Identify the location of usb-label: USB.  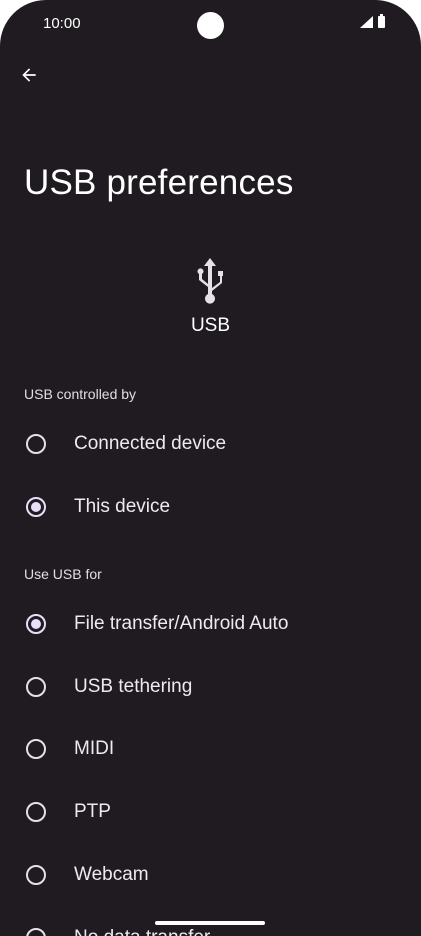
(210, 325).